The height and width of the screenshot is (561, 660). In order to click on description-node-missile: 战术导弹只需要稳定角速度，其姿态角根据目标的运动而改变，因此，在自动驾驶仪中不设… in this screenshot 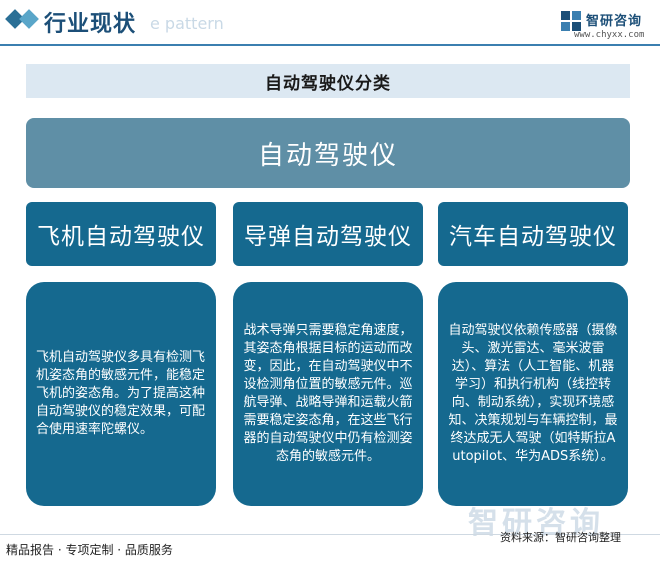, I will do `click(328, 394)`.